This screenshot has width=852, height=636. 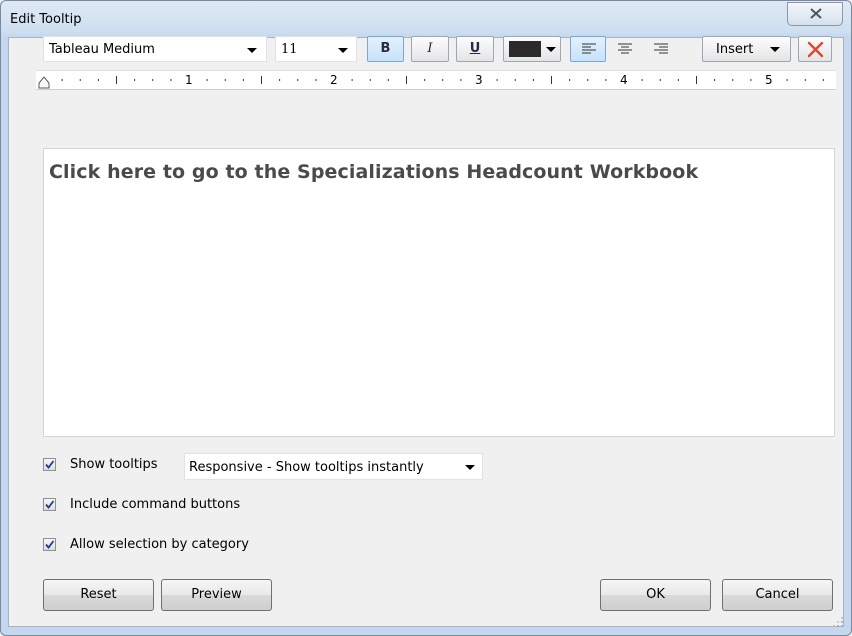 I want to click on font-family-value: Tableau Medium, so click(x=102, y=49).